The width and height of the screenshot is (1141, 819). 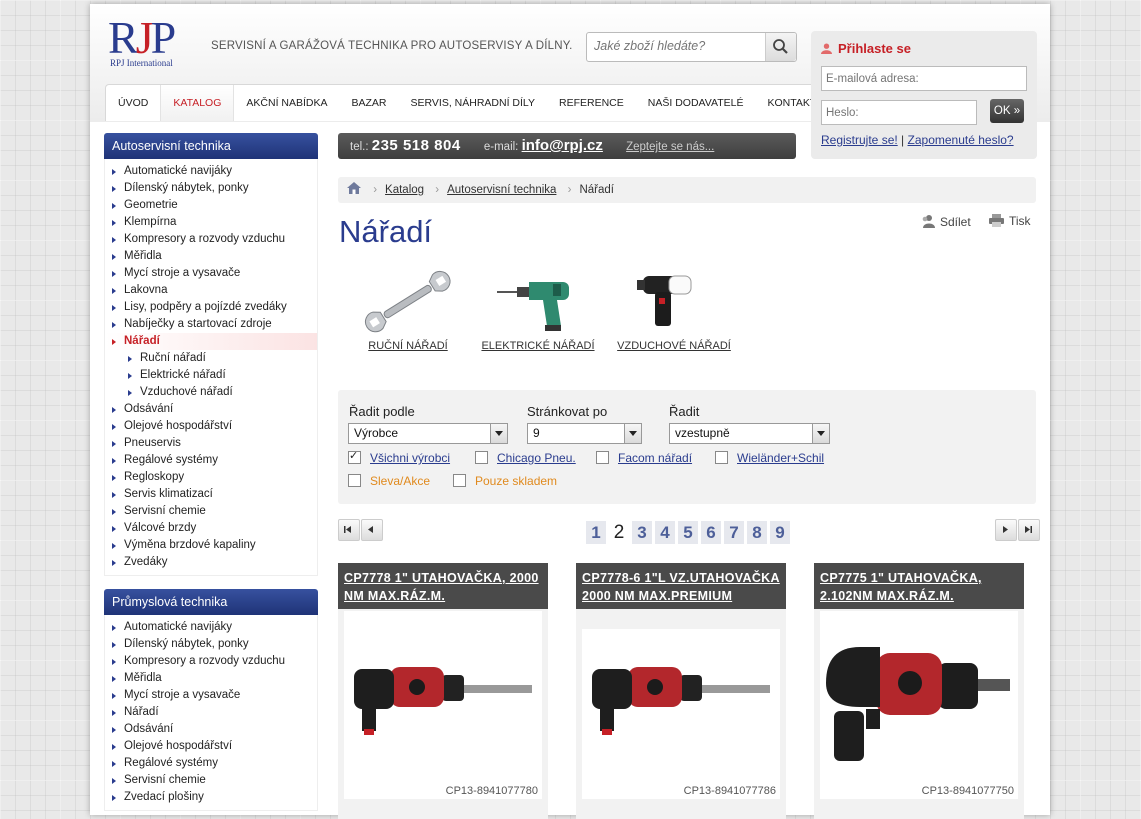 I want to click on per-page-select: 9, so click(x=584, y=433).